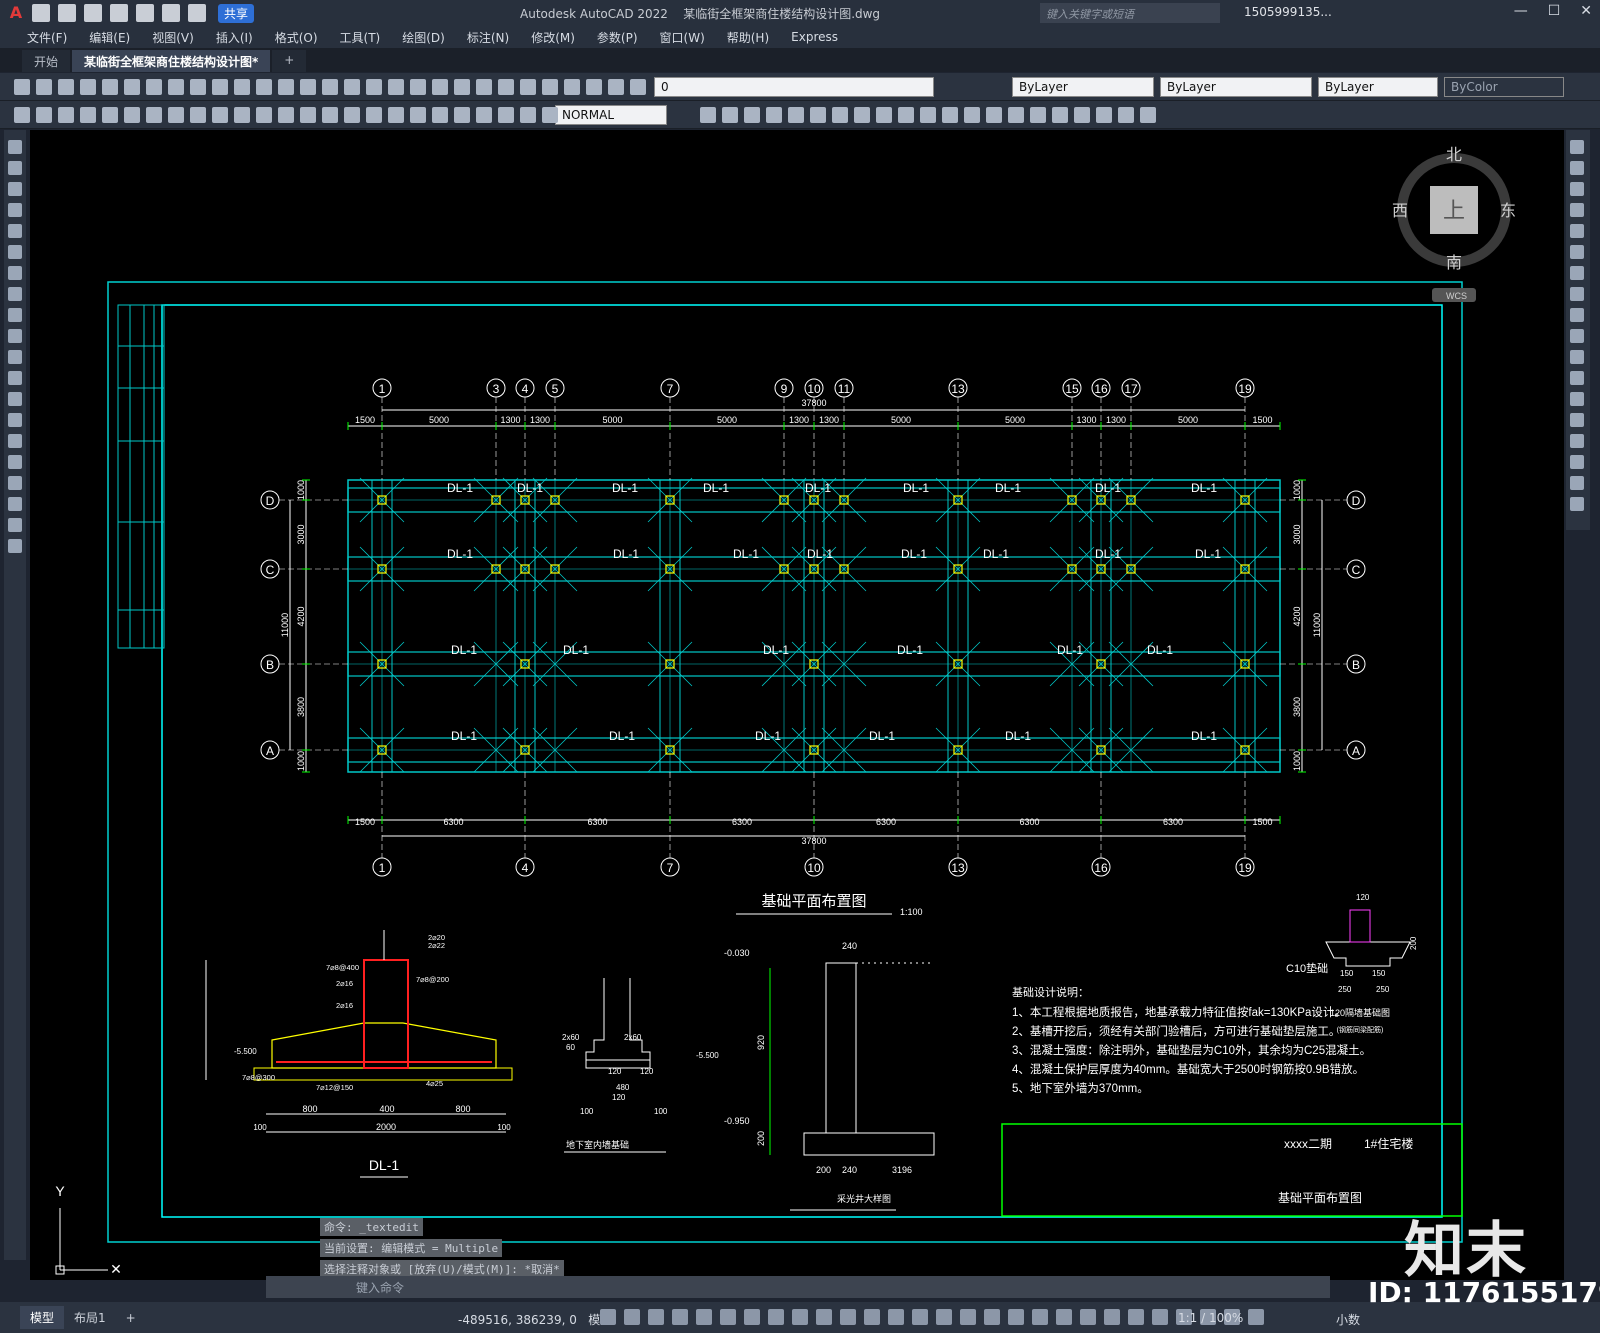  I want to click on open-file-icon, so click(67, 13).